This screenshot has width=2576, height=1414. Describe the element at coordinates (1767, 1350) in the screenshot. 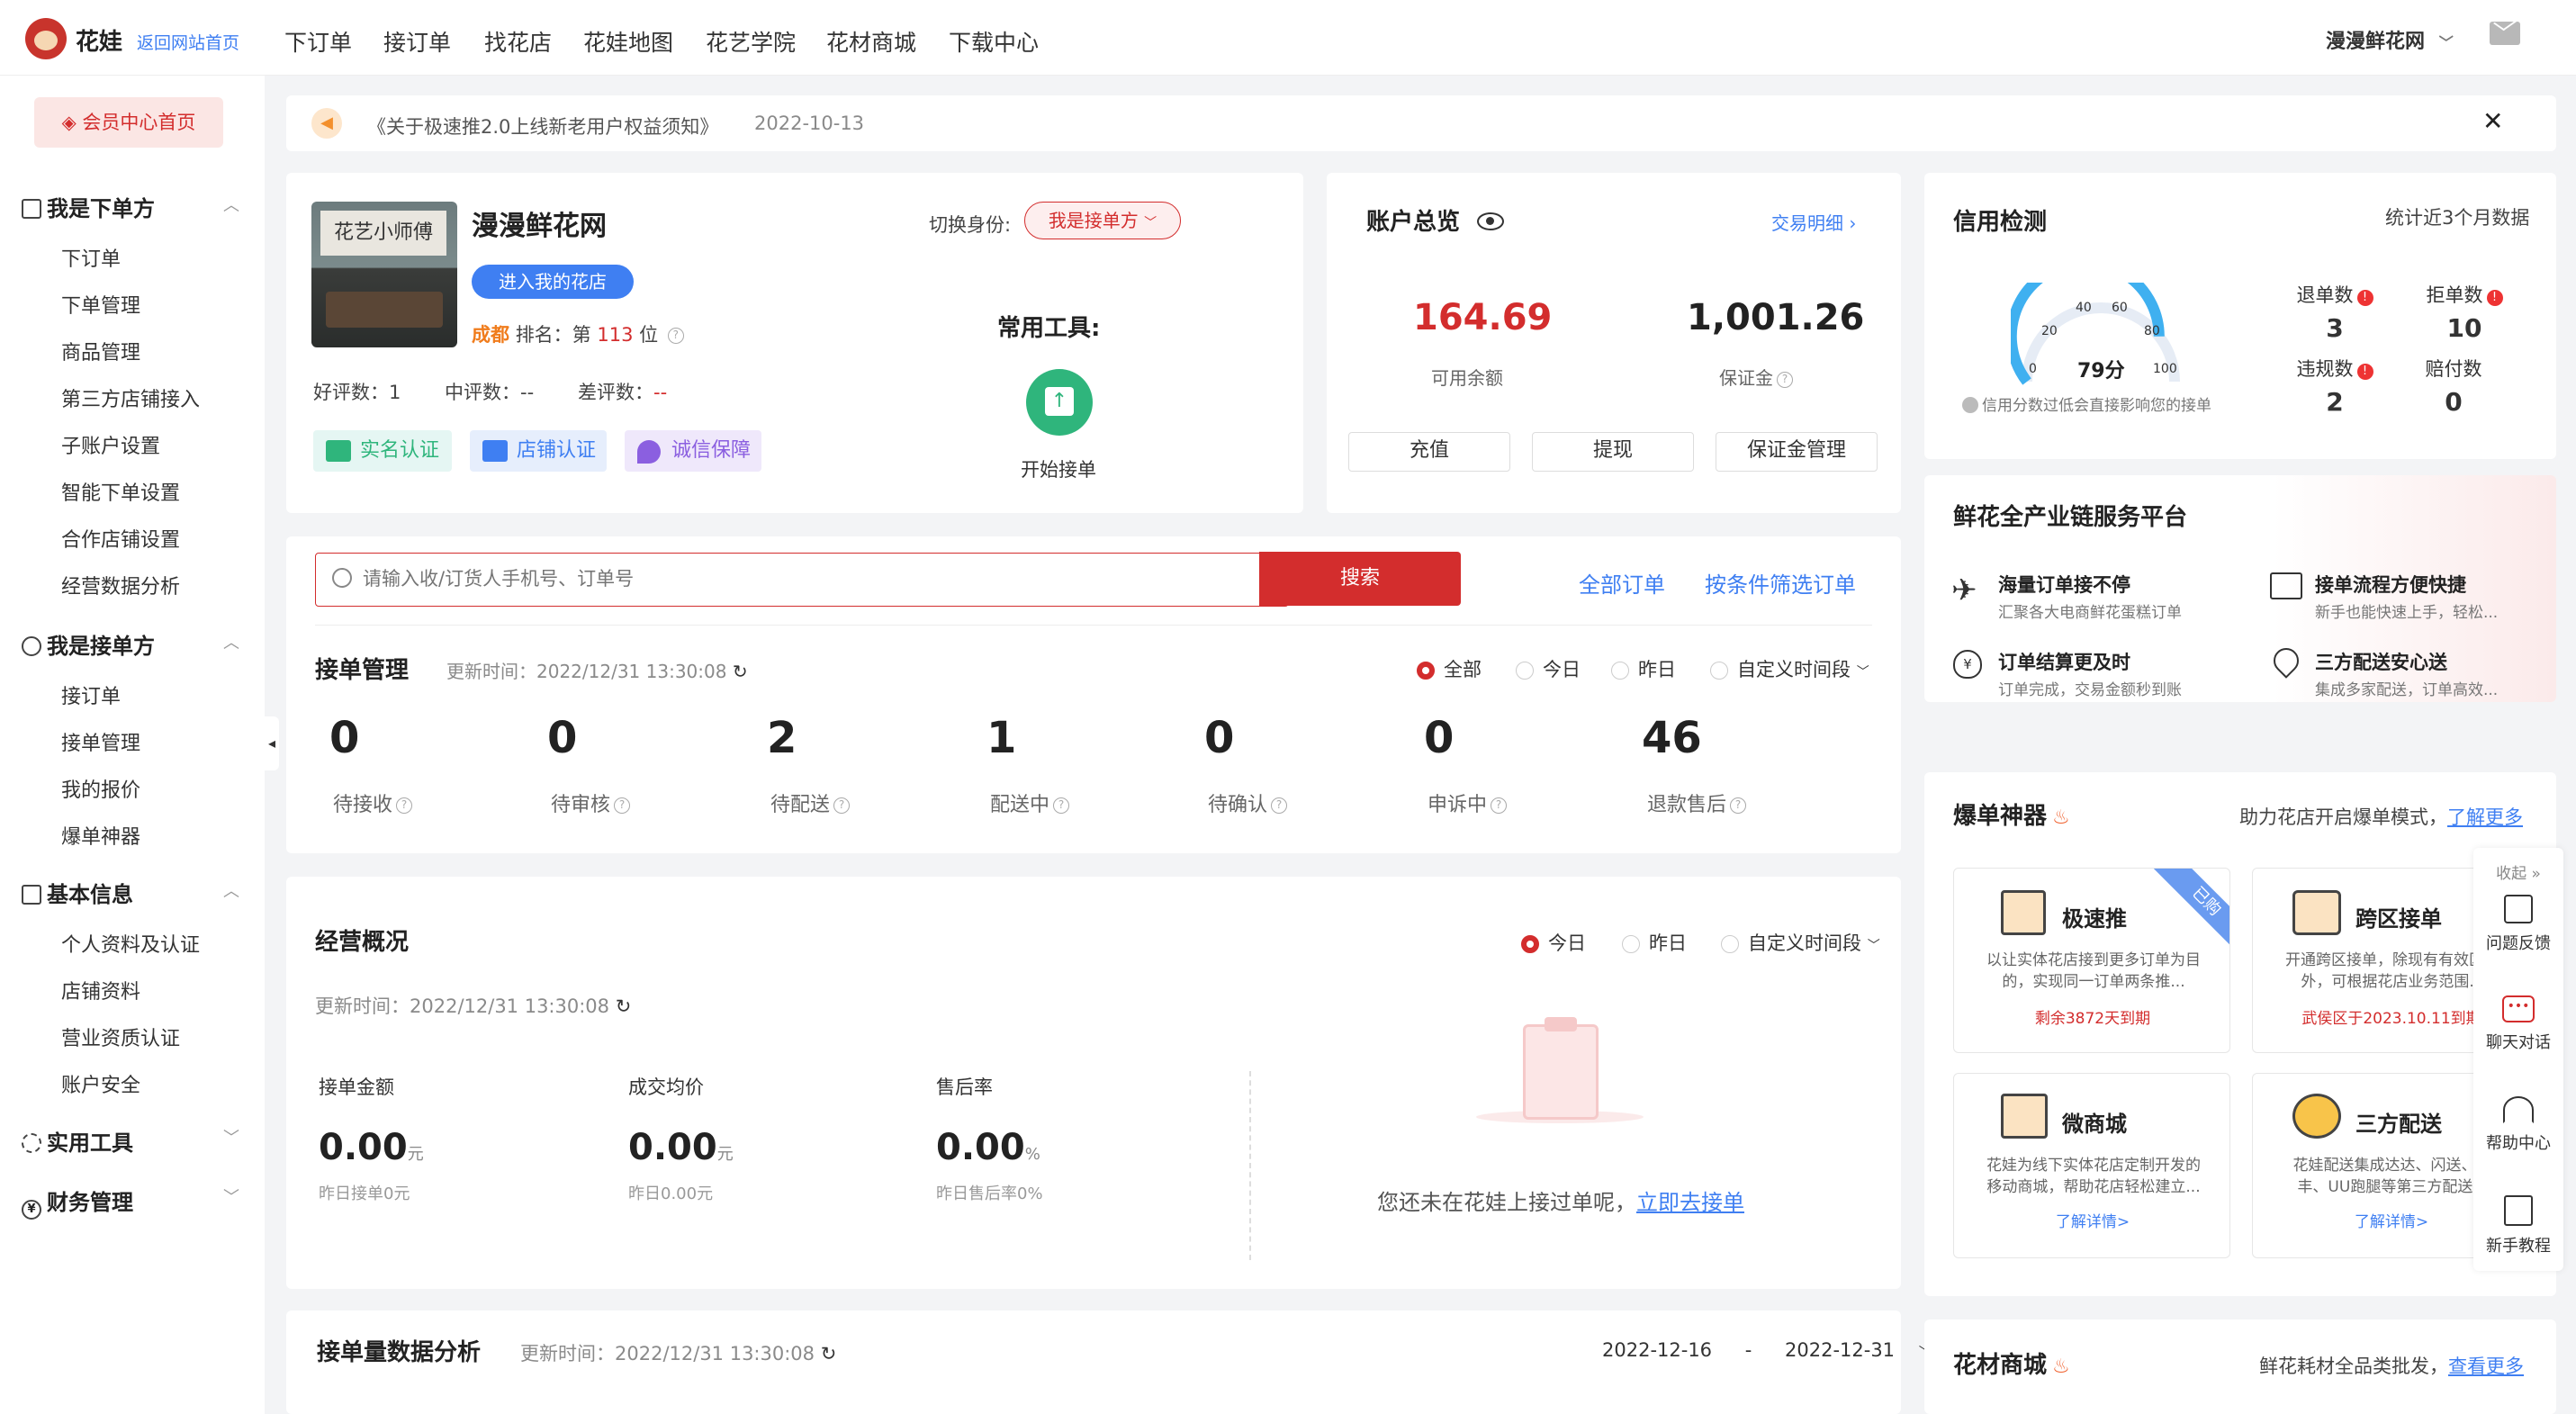

I see `date-range-picker: 2022-12-16 - 2022-12-31 ﹀` at that location.